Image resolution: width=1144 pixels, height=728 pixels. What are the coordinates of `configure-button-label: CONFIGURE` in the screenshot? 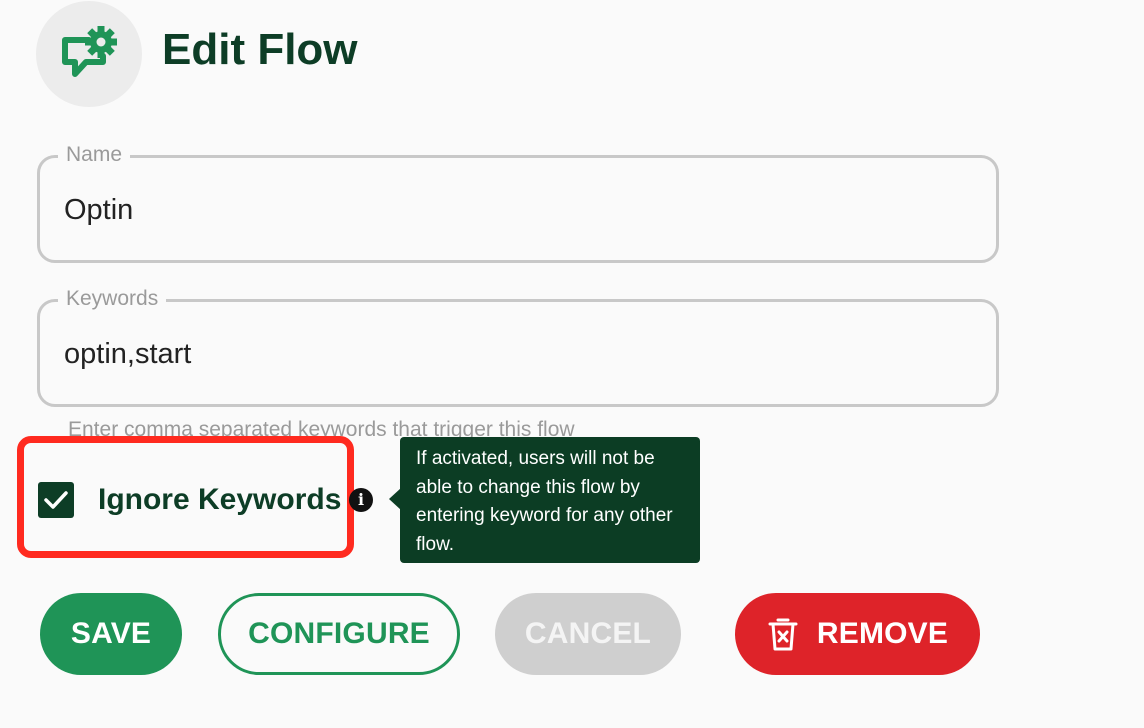 It's located at (339, 633).